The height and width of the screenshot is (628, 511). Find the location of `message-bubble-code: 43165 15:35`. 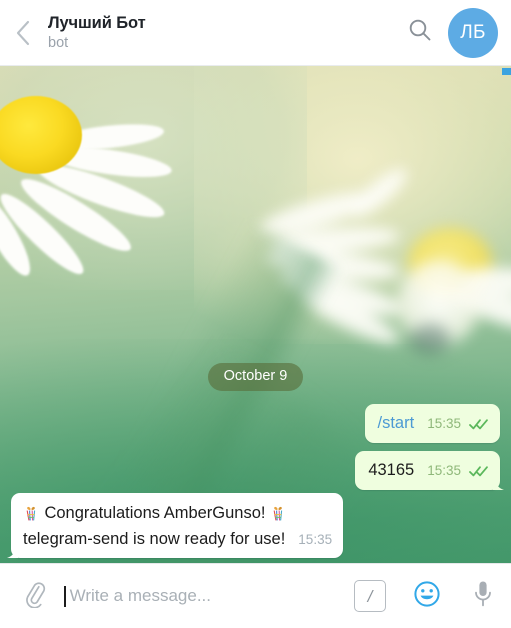

message-bubble-code: 43165 15:35 is located at coordinates (429, 470).